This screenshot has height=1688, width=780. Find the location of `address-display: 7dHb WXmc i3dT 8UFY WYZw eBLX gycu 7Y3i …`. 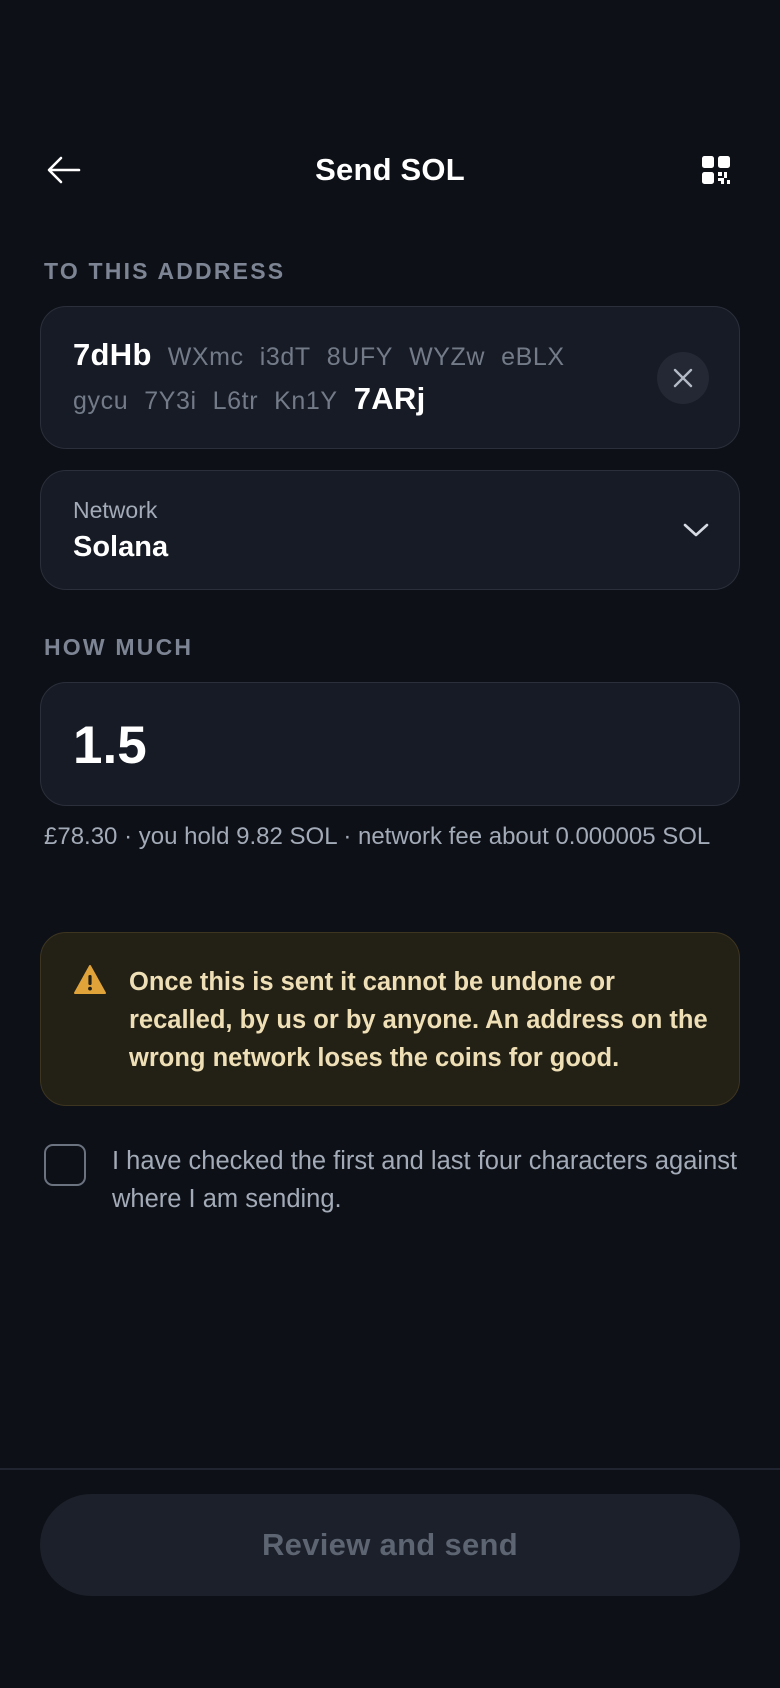

address-display: 7dHb WXmc i3dT 8UFY WYZw eBLX gycu 7Y3i … is located at coordinates (353, 381).